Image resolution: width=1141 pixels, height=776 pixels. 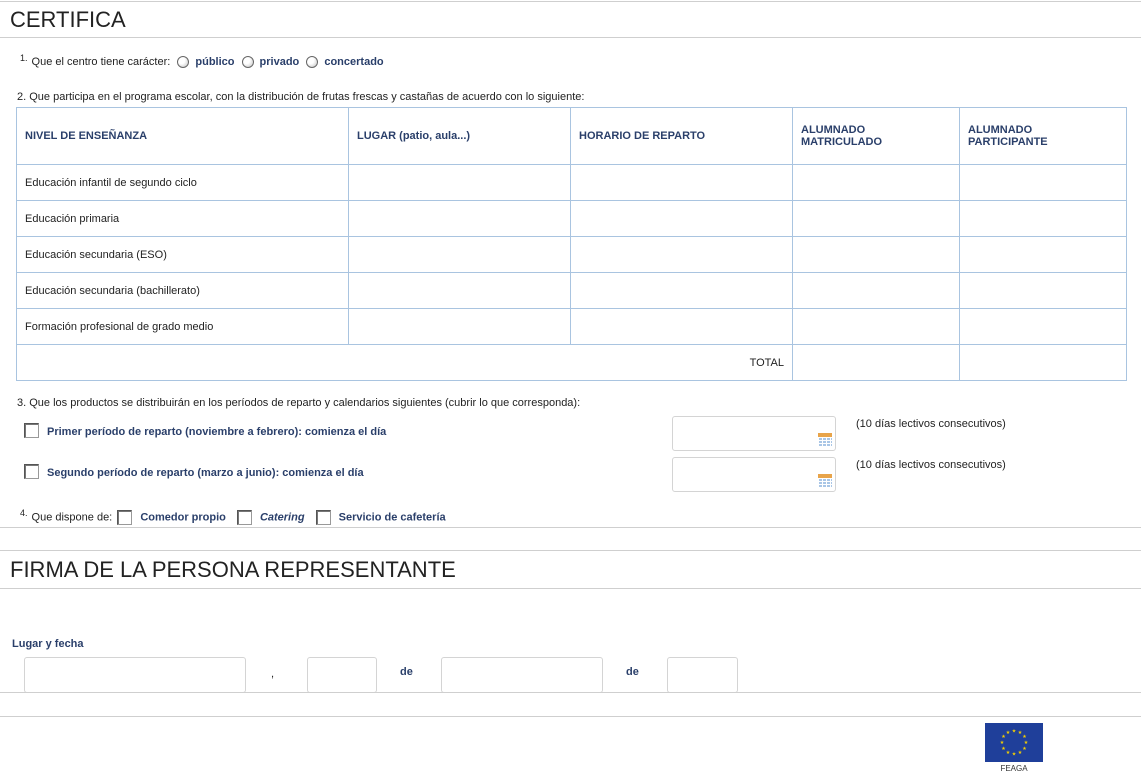 What do you see at coordinates (182, 254) in the screenshot?
I see `row-label: Educación secundaria (ESO)` at bounding box center [182, 254].